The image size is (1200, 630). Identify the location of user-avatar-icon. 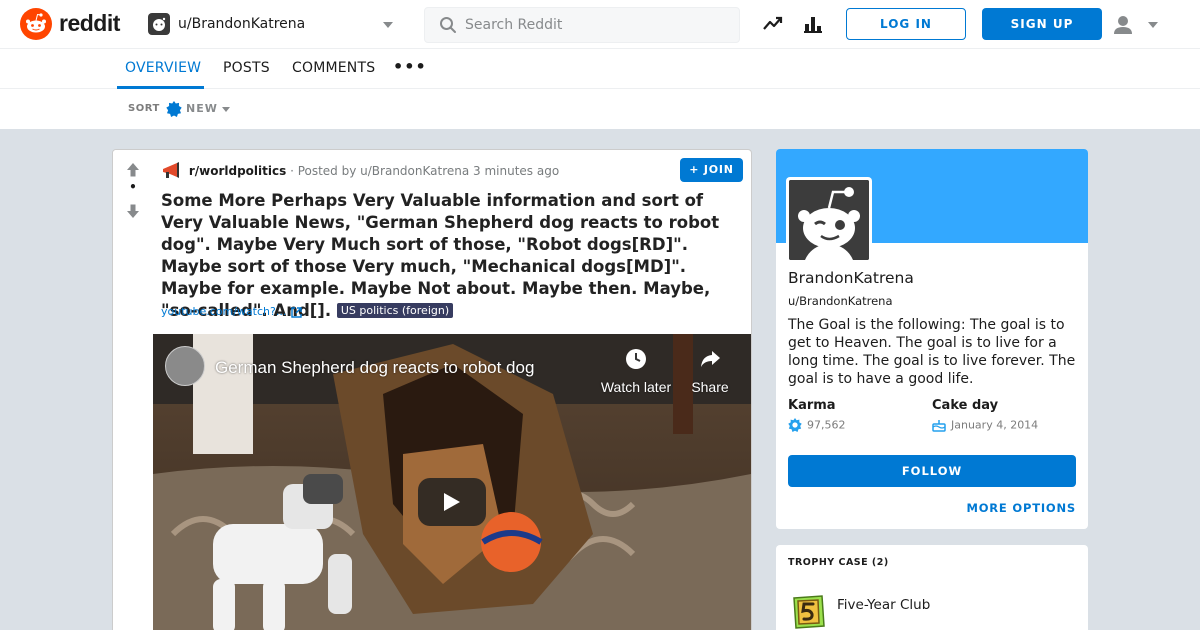
(159, 24).